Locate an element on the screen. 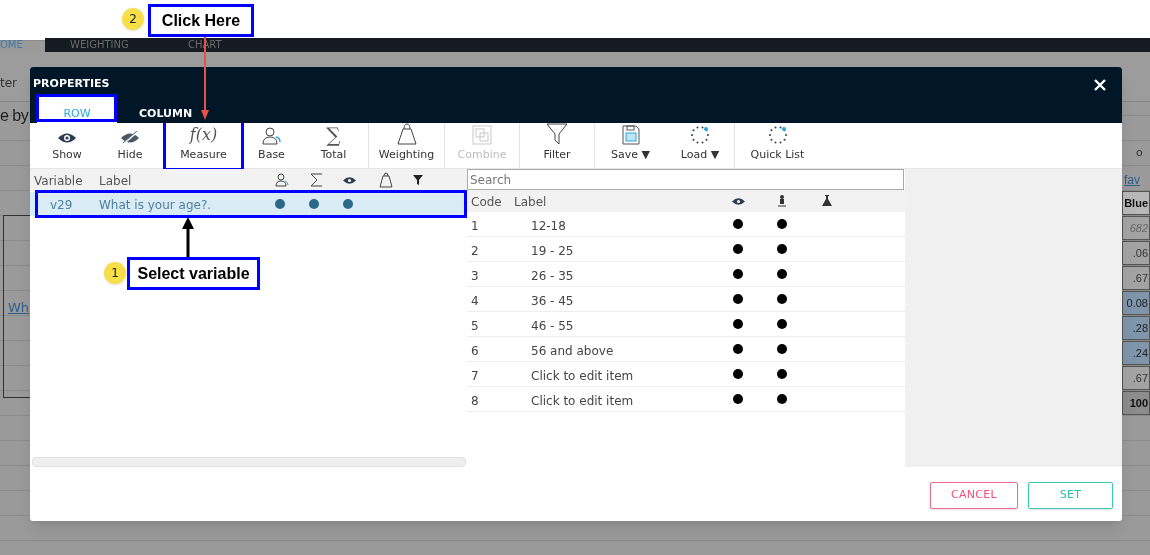 The height and width of the screenshot is (555, 1150). table-cell-text: v29 is located at coordinates (61, 205).